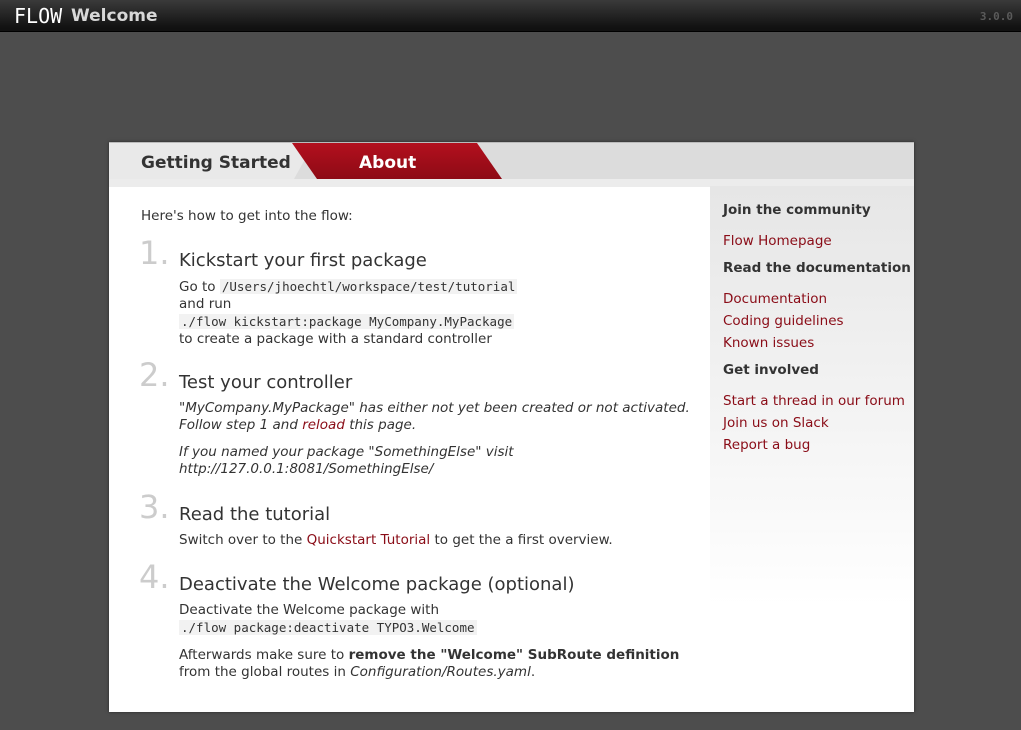  Describe the element at coordinates (328, 627) in the screenshot. I see `deactivate-command: ./flow package:deactivate TYPO3.Welcome` at that location.